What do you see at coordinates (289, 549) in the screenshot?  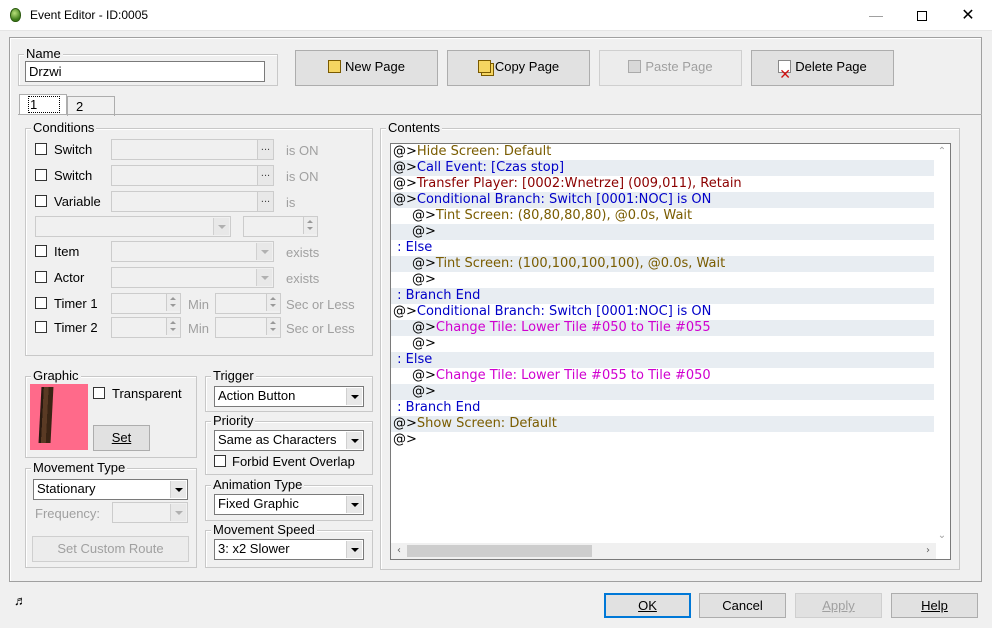 I see `movement-speed-select: 3: x2 Slower` at bounding box center [289, 549].